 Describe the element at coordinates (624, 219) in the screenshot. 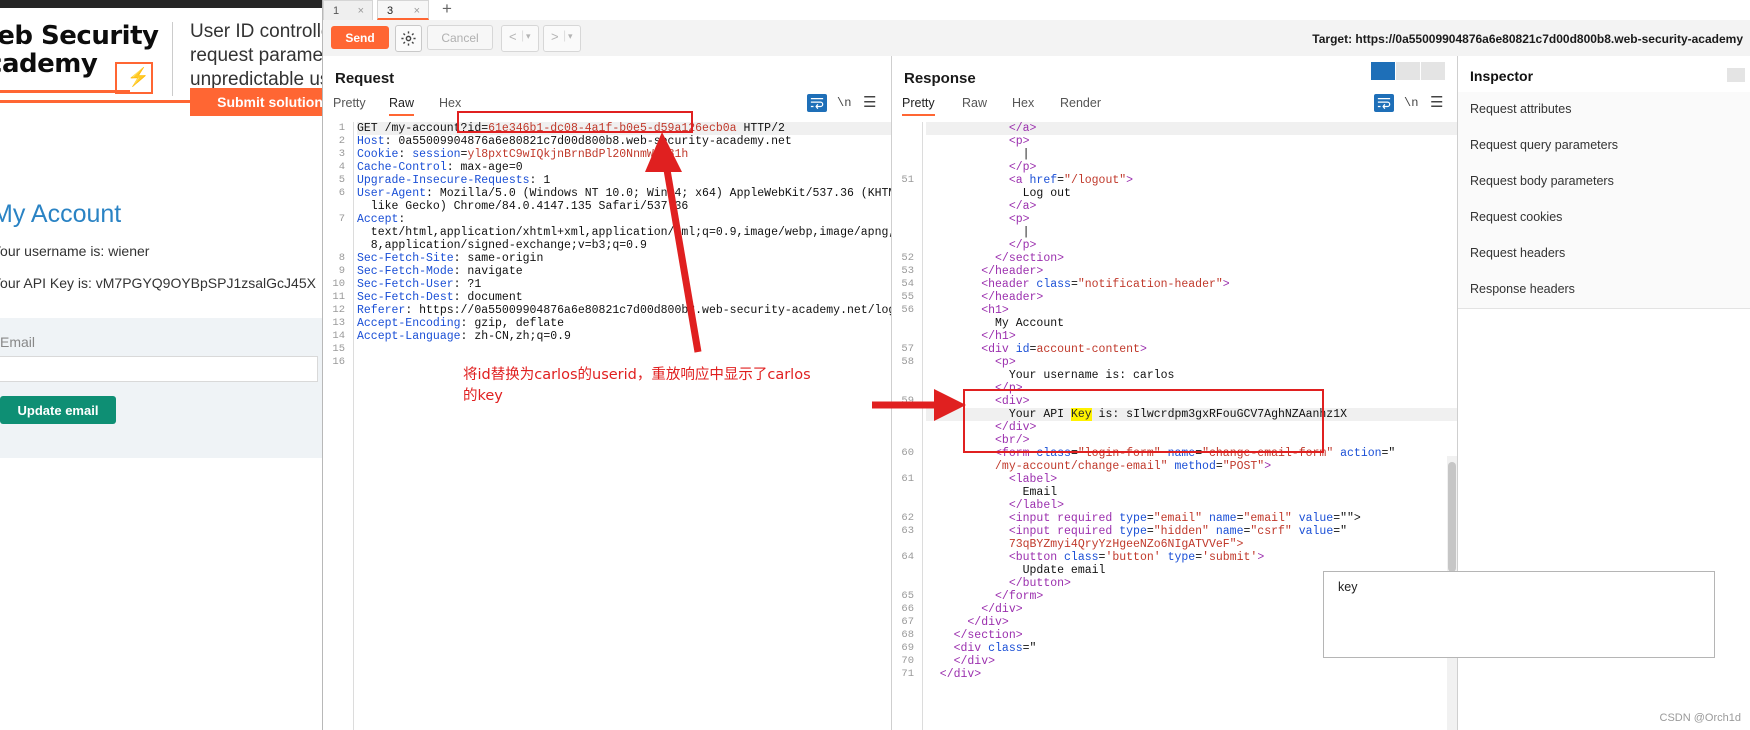

I see `code-line: Accept:` at that location.